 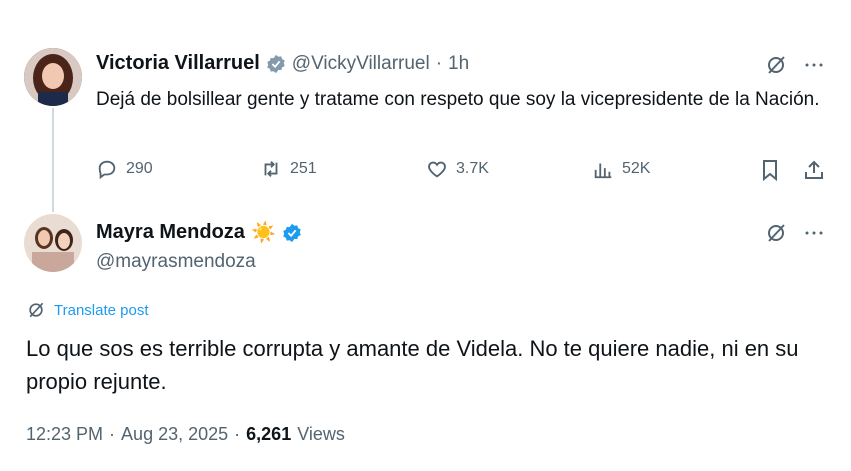 I want to click on views-button: 52K, so click(x=621, y=169).